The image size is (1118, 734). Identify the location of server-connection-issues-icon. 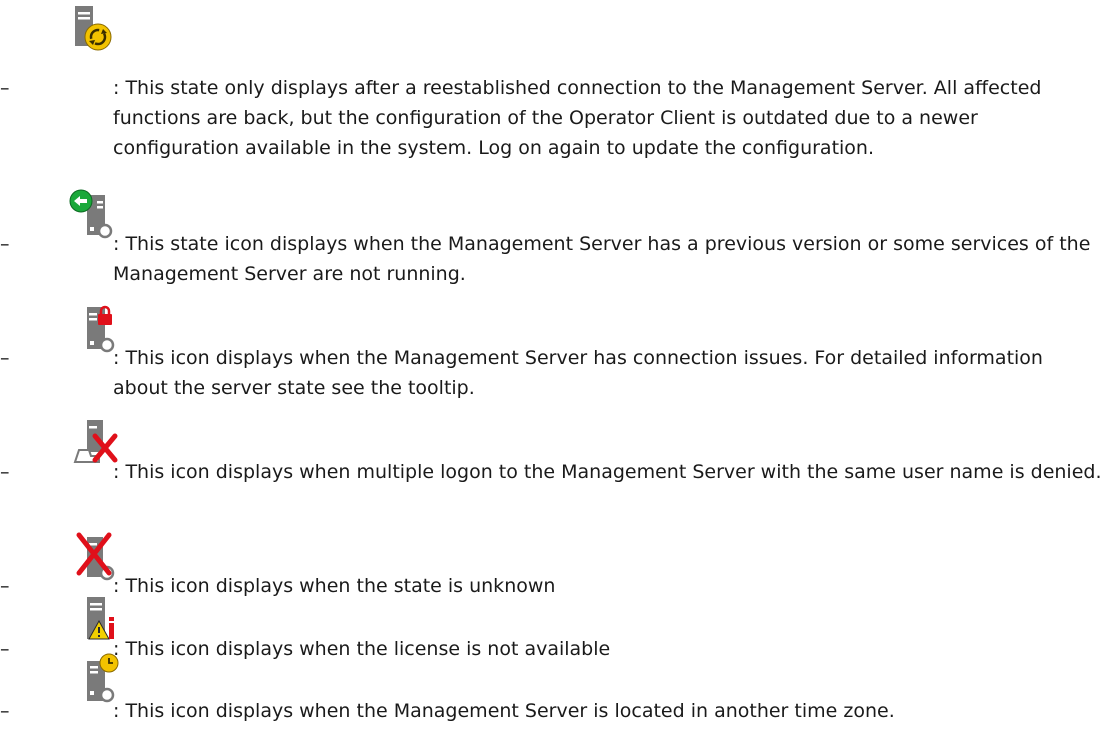
(94, 328).